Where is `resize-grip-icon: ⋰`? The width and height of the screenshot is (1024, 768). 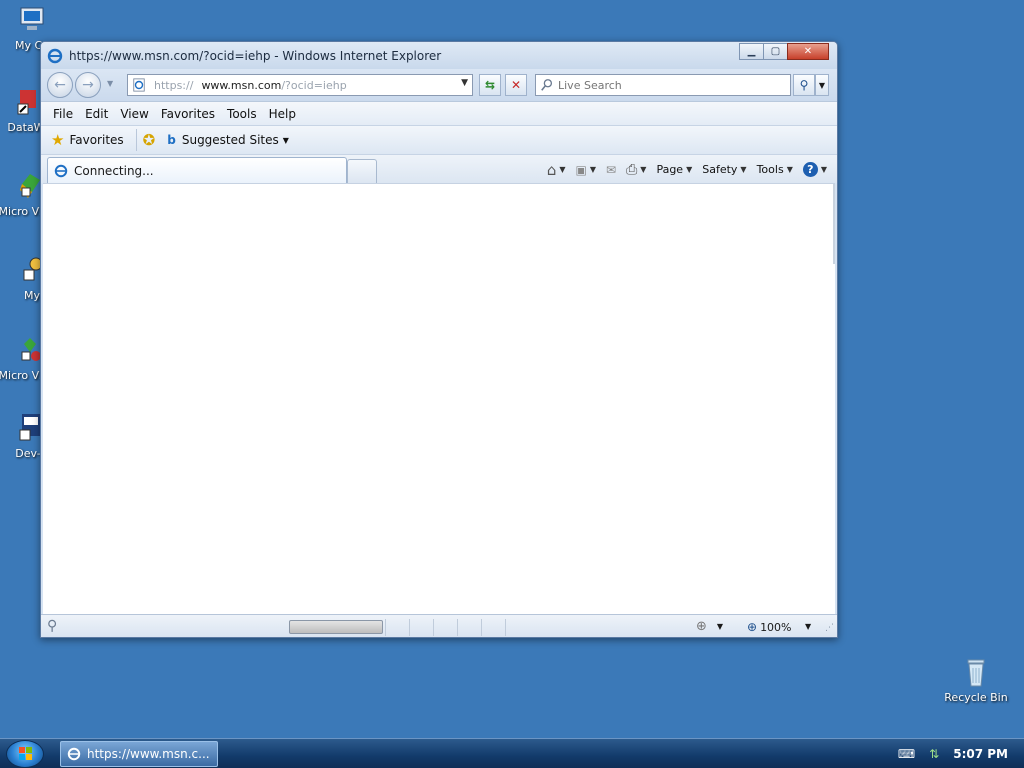 resize-grip-icon: ⋰ is located at coordinates (829, 628).